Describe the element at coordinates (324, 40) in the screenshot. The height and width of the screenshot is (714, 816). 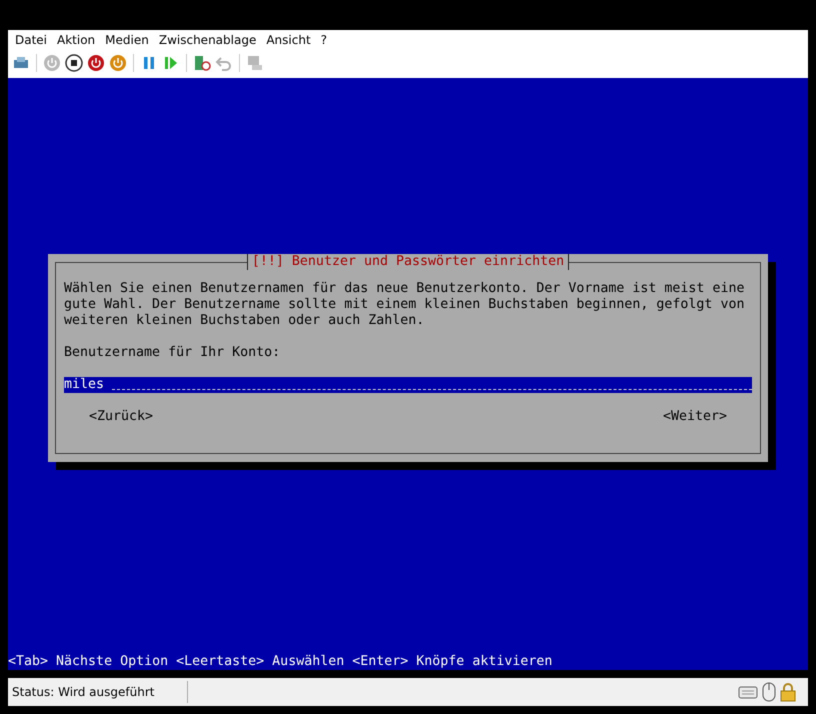
I see `menu-item: ?` at that location.